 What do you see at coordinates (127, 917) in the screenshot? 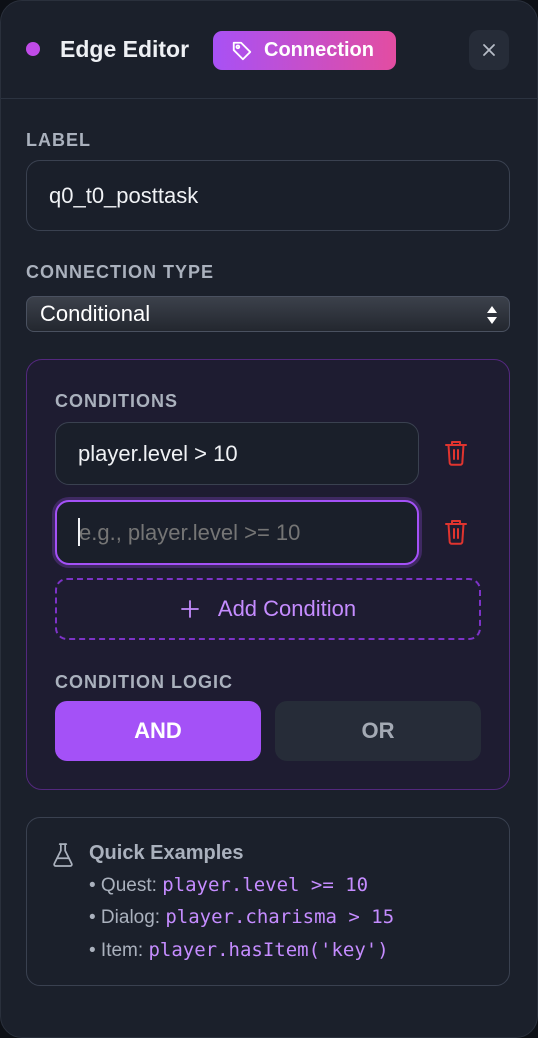
I see `example-prefix: • Dialog:` at bounding box center [127, 917].